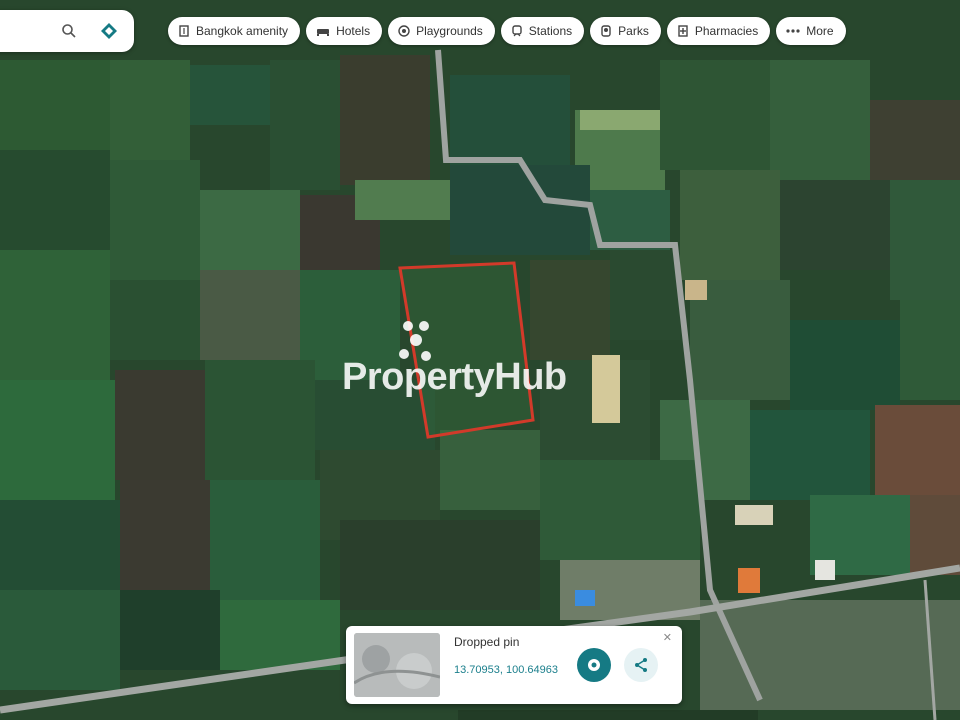 This screenshot has height=720, width=960. I want to click on watermark: PropertyHub, so click(487, 363).